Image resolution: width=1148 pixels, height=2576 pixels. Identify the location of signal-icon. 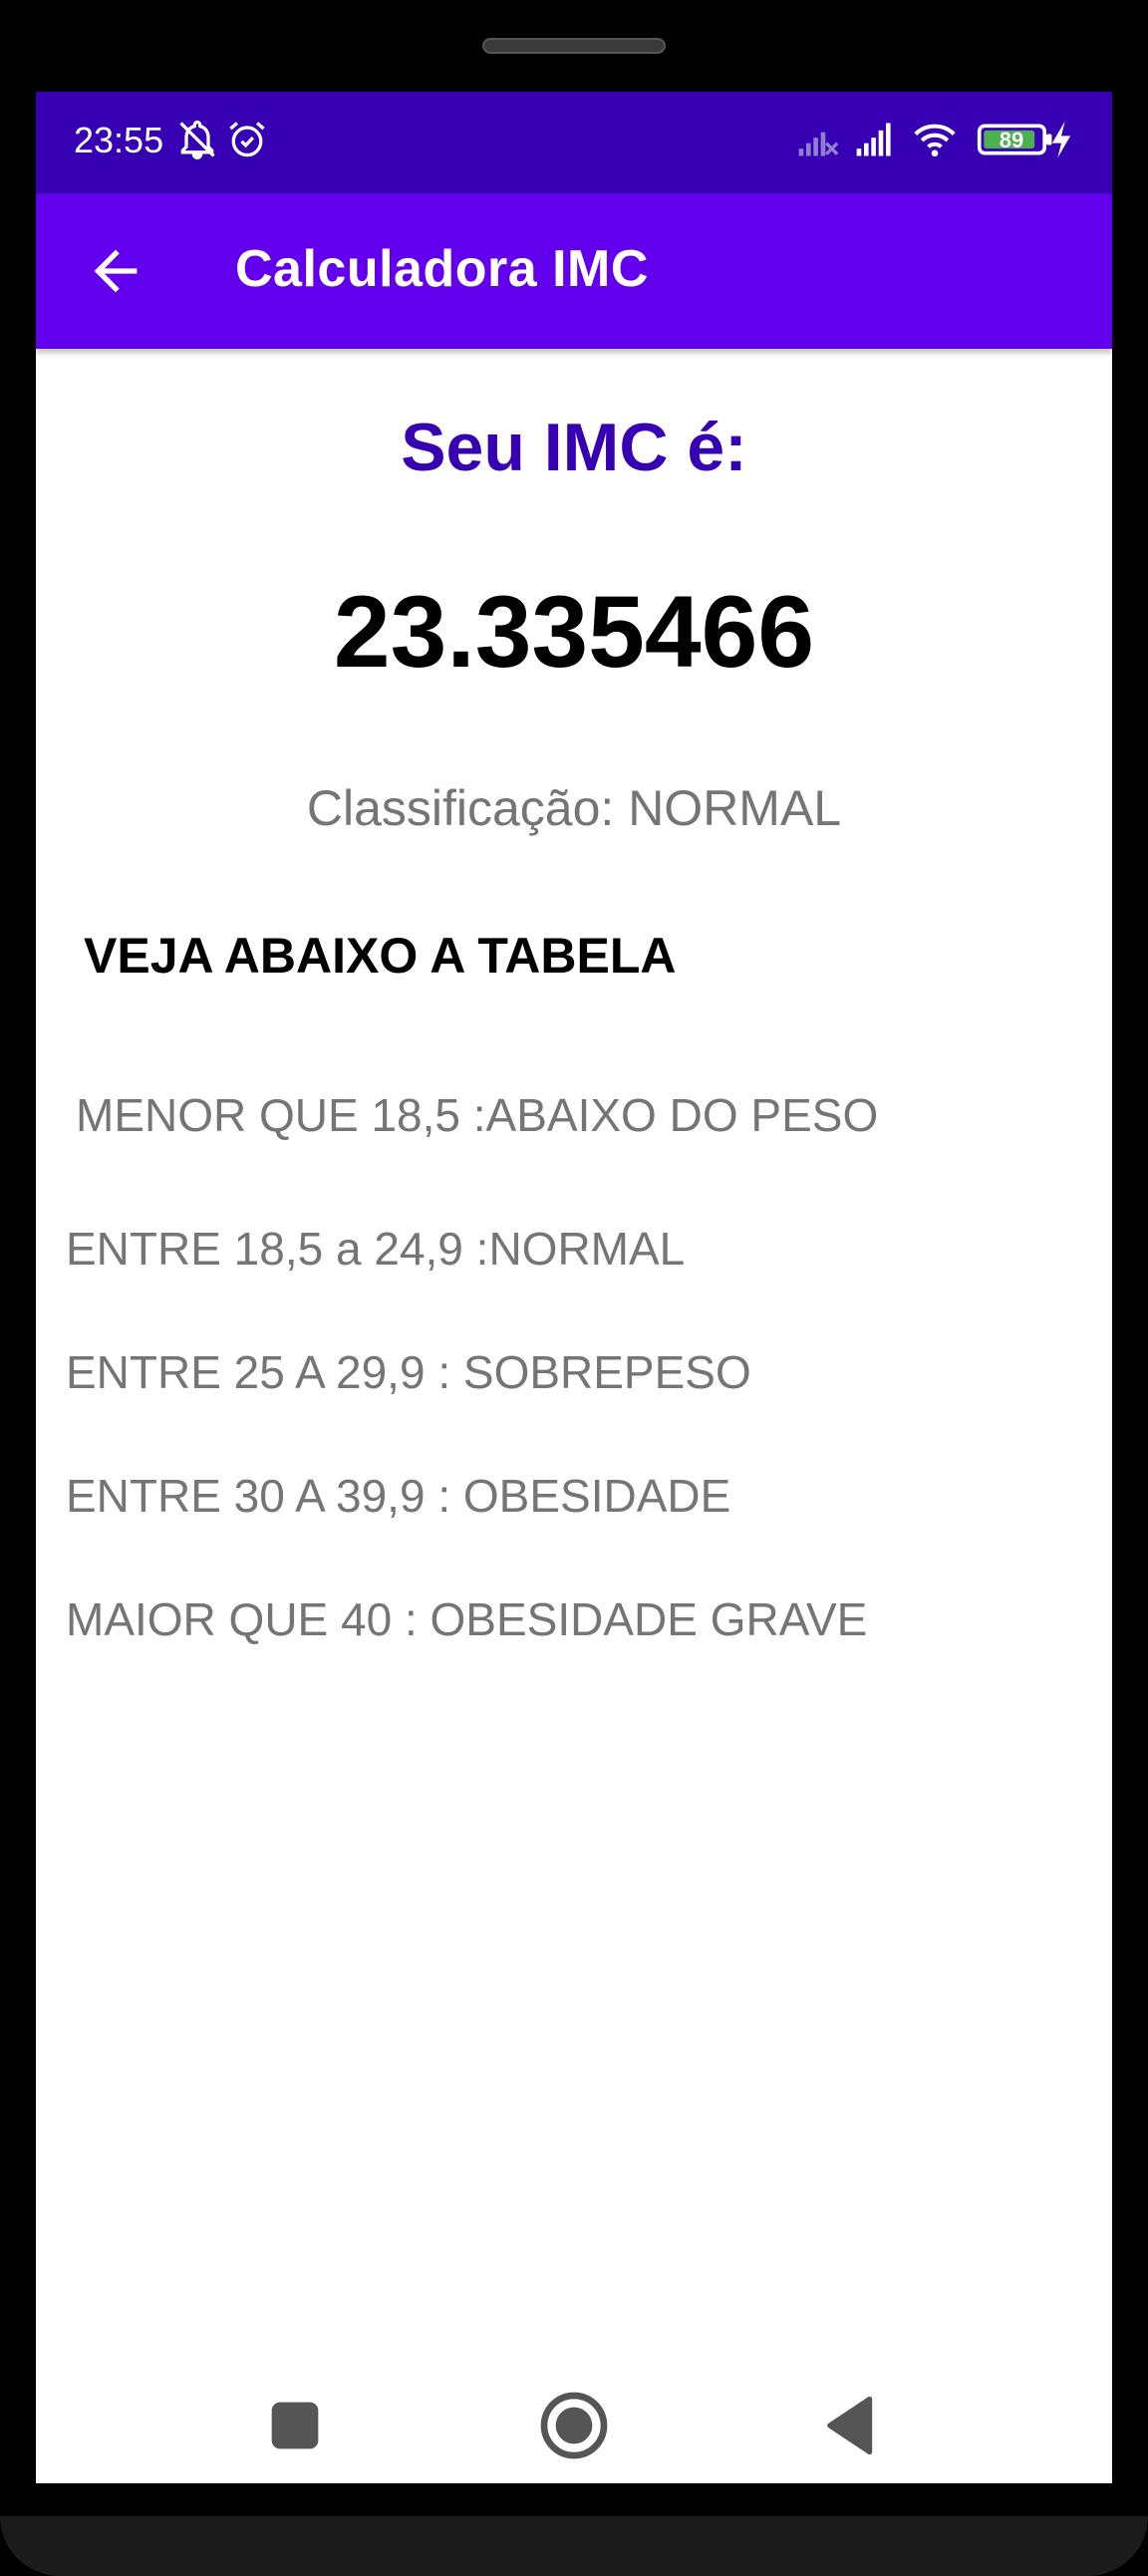
(873, 139).